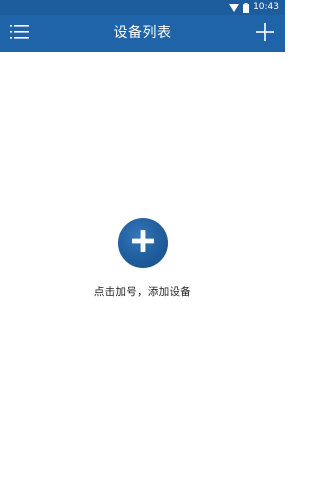 This screenshot has width=320, height=485. I want to click on empty-state: 点击加号，添加设备, so click(142, 258).